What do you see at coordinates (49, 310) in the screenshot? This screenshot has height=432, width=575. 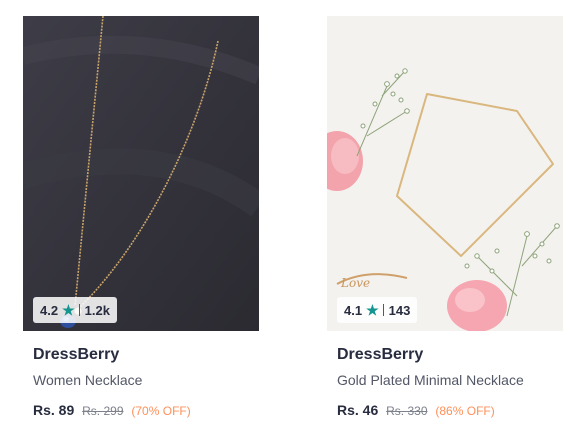 I see `rating-value: 4.2` at bounding box center [49, 310].